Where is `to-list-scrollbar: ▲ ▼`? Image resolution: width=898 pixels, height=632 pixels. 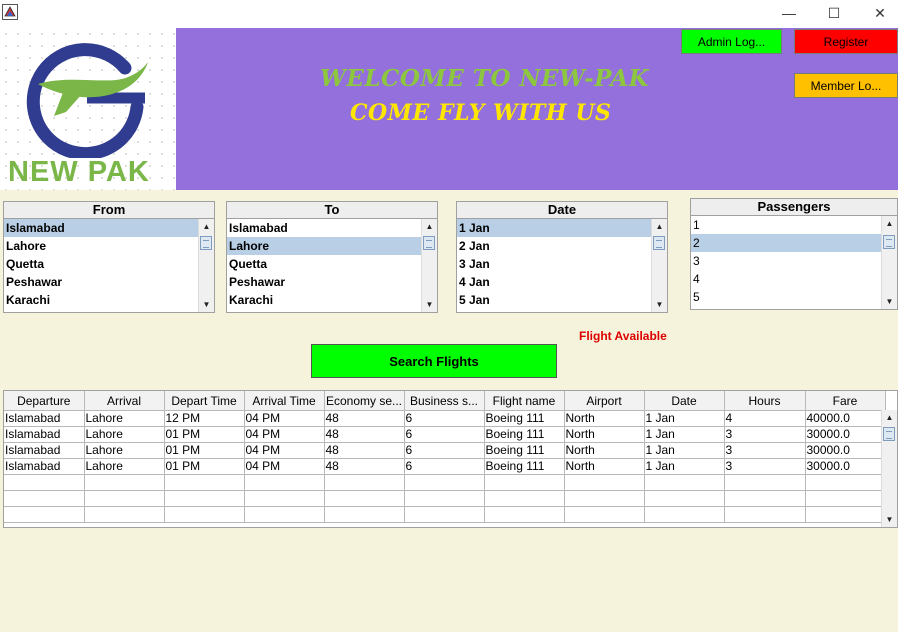 to-list-scrollbar: ▲ ▼ is located at coordinates (429, 265).